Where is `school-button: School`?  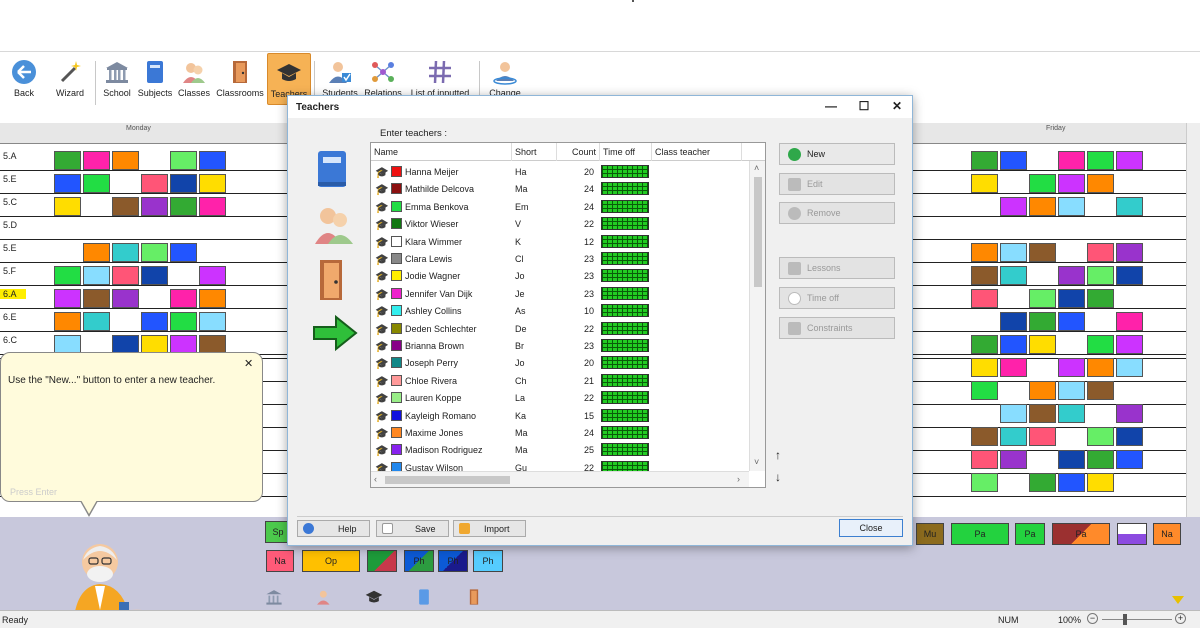 school-button: School is located at coordinates (117, 79).